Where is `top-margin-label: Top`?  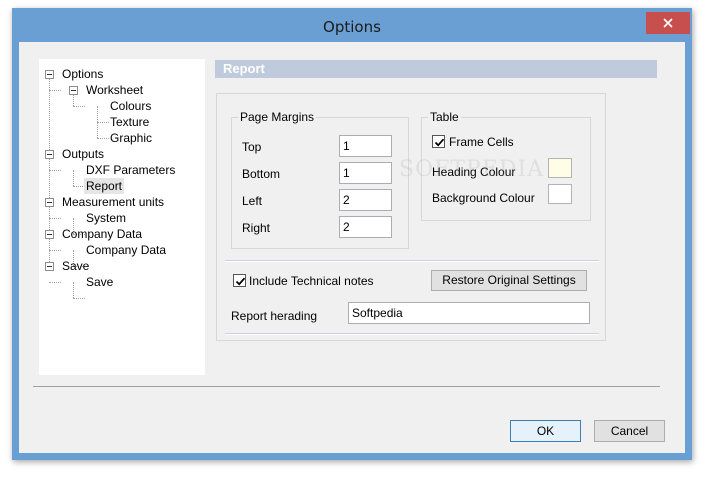 top-margin-label: Top is located at coordinates (252, 147).